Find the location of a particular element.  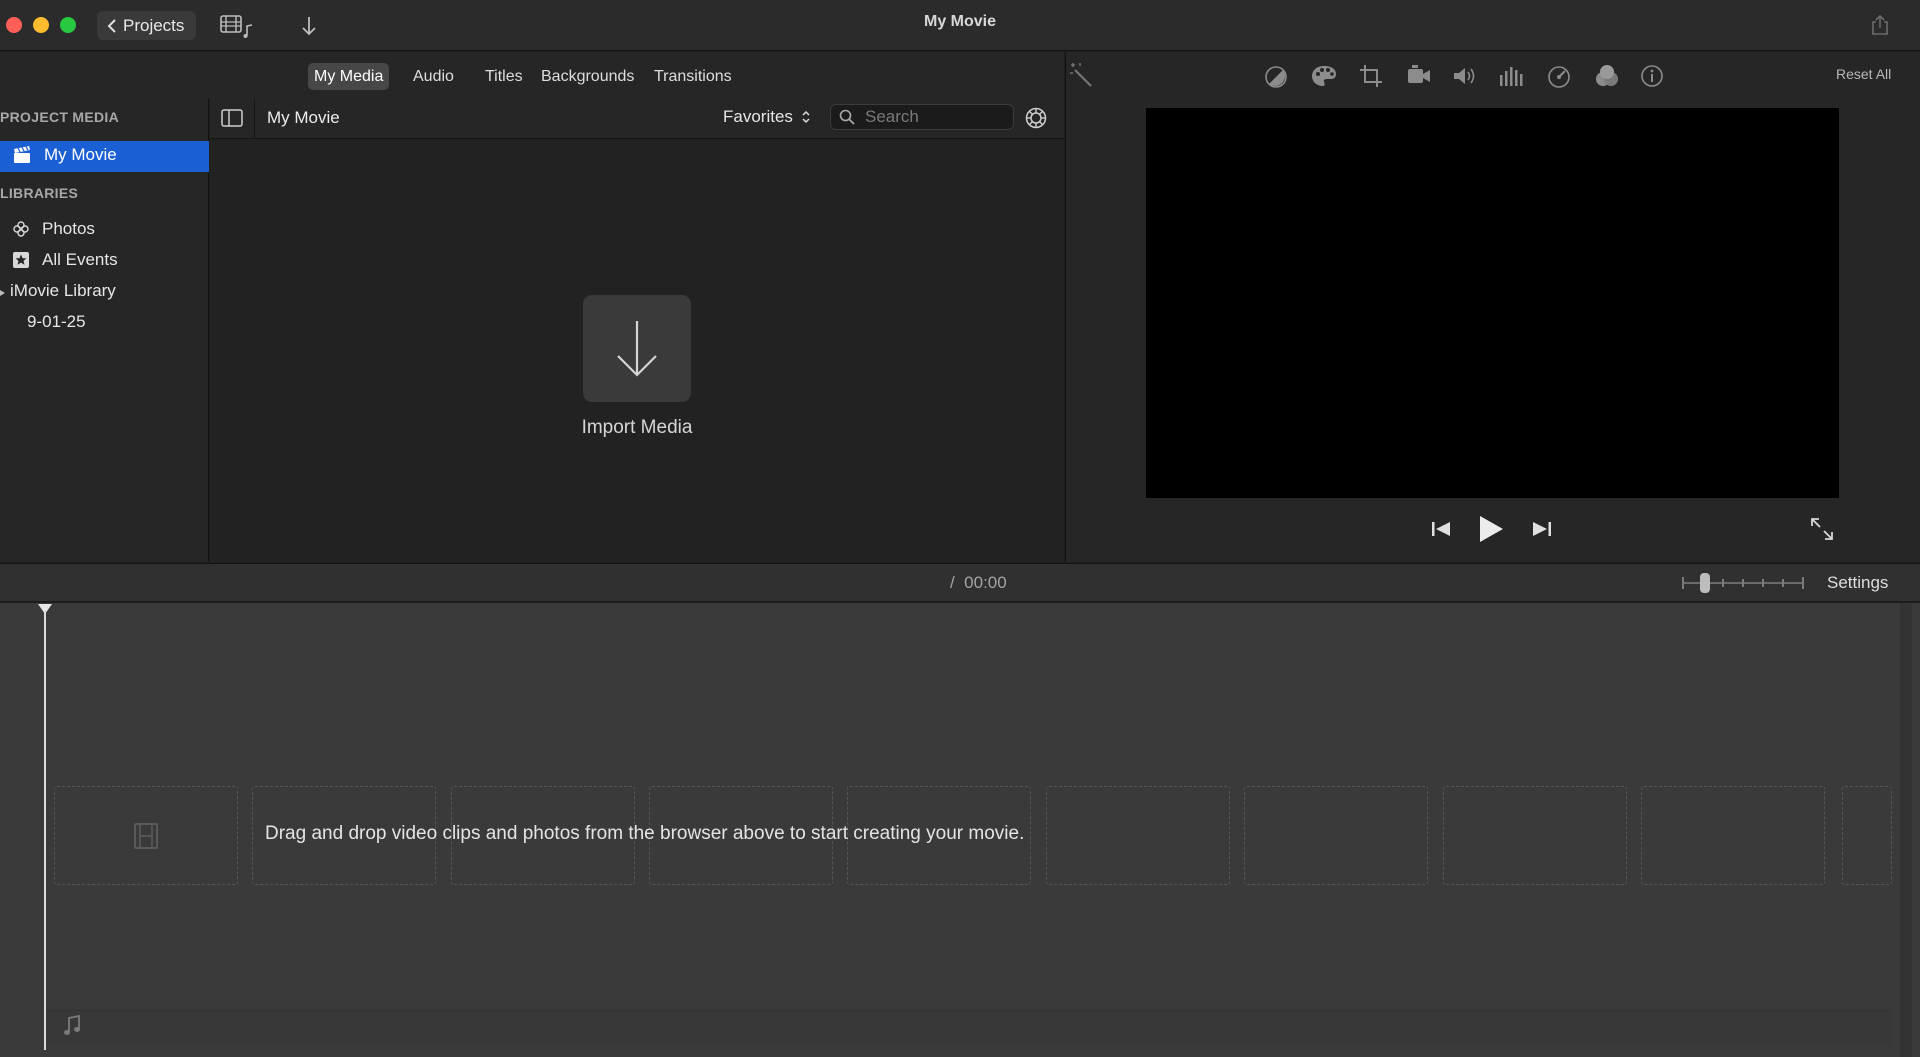

tab-backgrounds: Backgrounds is located at coordinates (587, 76).